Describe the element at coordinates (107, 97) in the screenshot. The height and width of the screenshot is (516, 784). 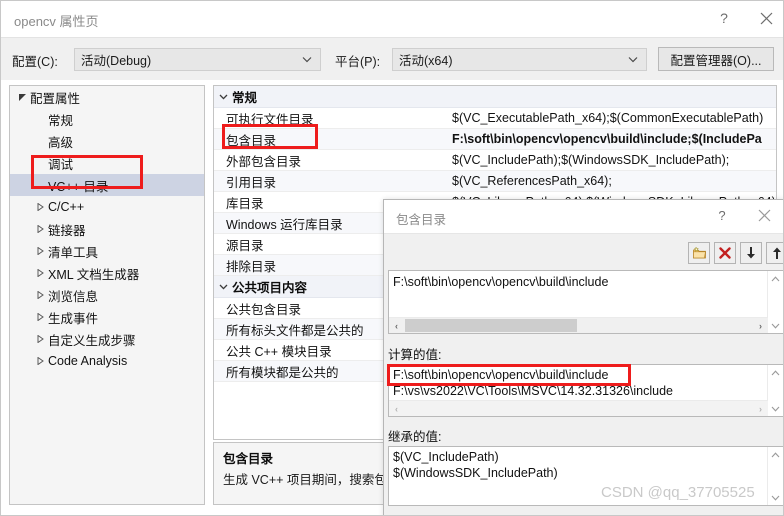
I see `tree-item-0: 配置属性` at that location.